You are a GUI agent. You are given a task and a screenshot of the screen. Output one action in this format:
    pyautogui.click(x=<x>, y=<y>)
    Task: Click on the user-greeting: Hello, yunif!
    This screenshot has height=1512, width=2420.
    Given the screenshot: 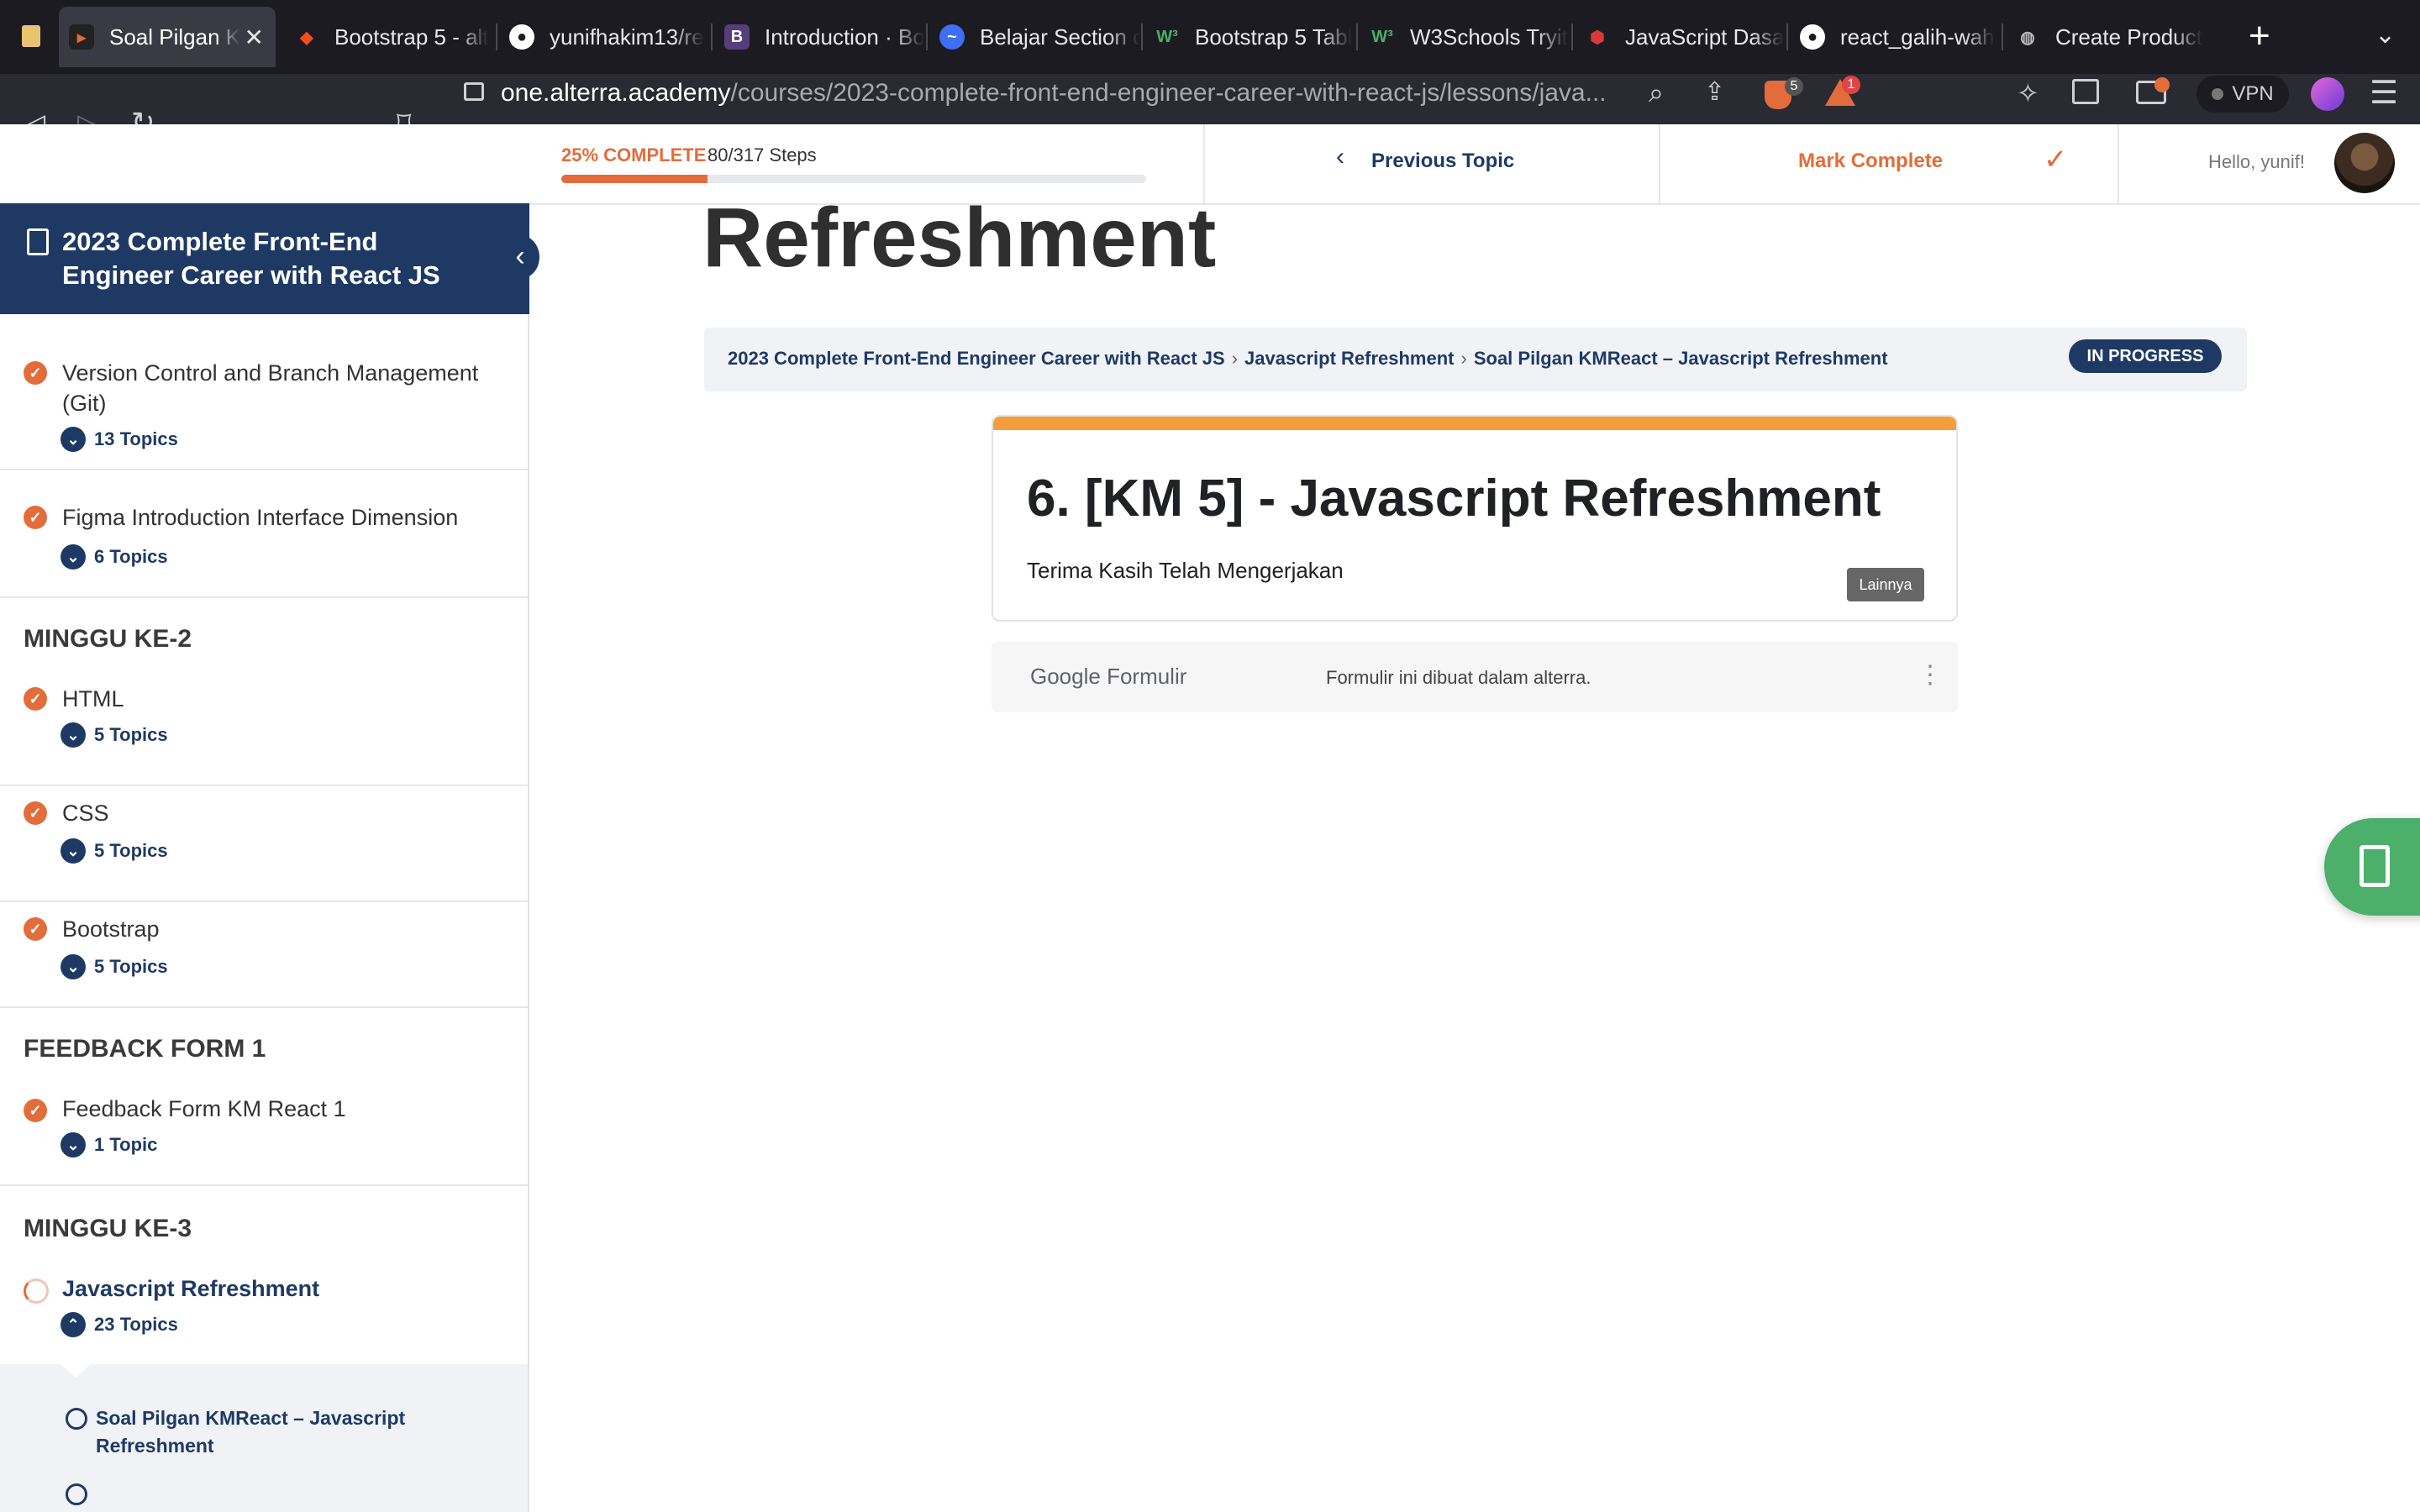 What is the action you would take?
    pyautogui.click(x=2256, y=161)
    